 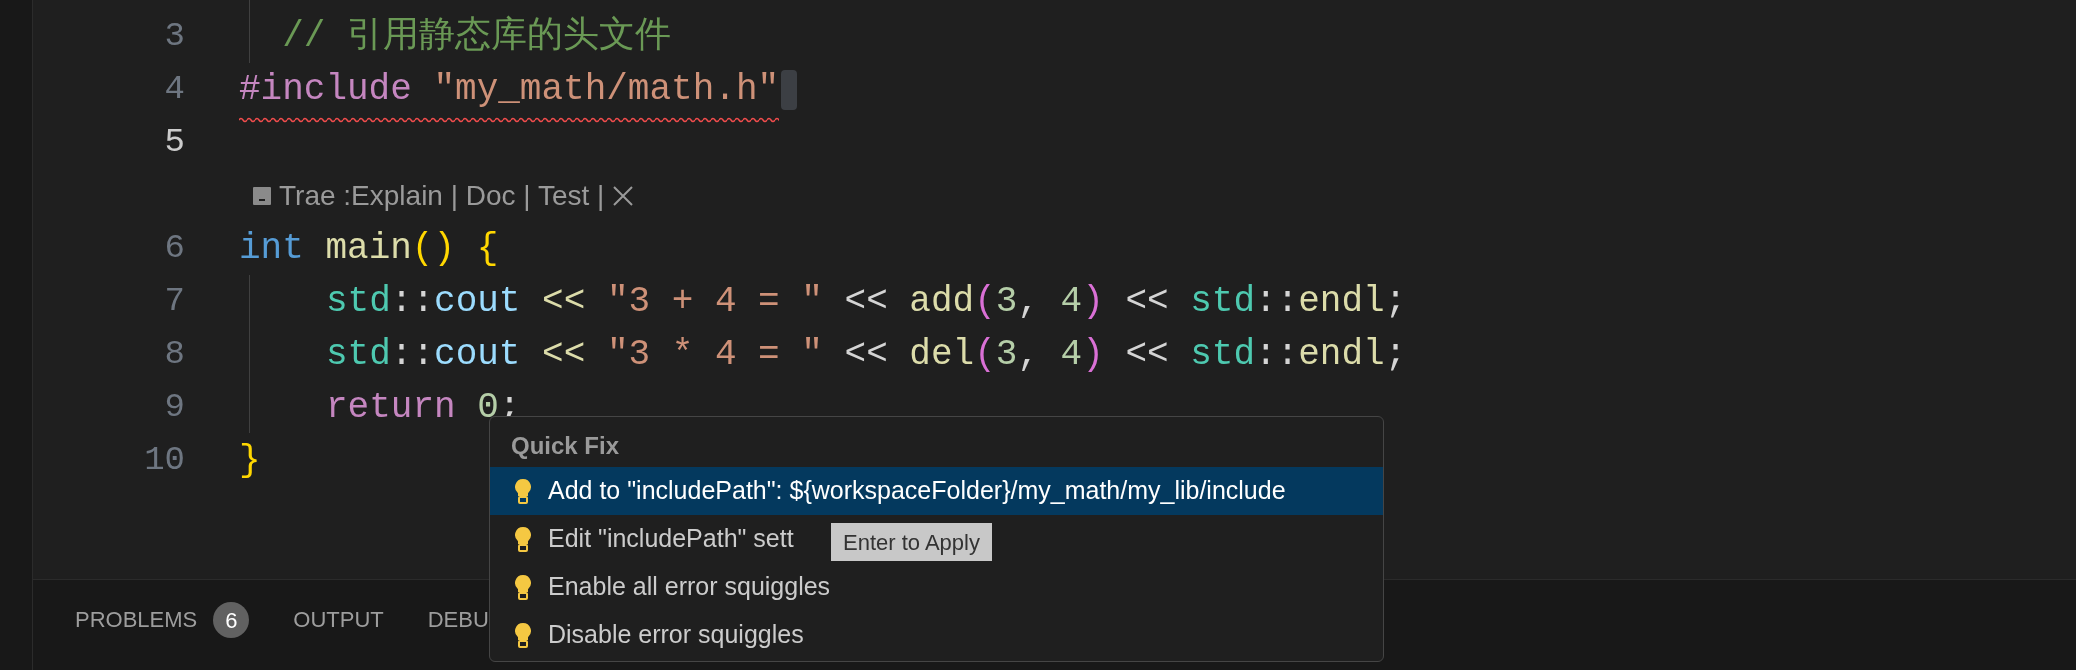 I want to click on menu-title: Quick Fix, so click(x=565, y=446).